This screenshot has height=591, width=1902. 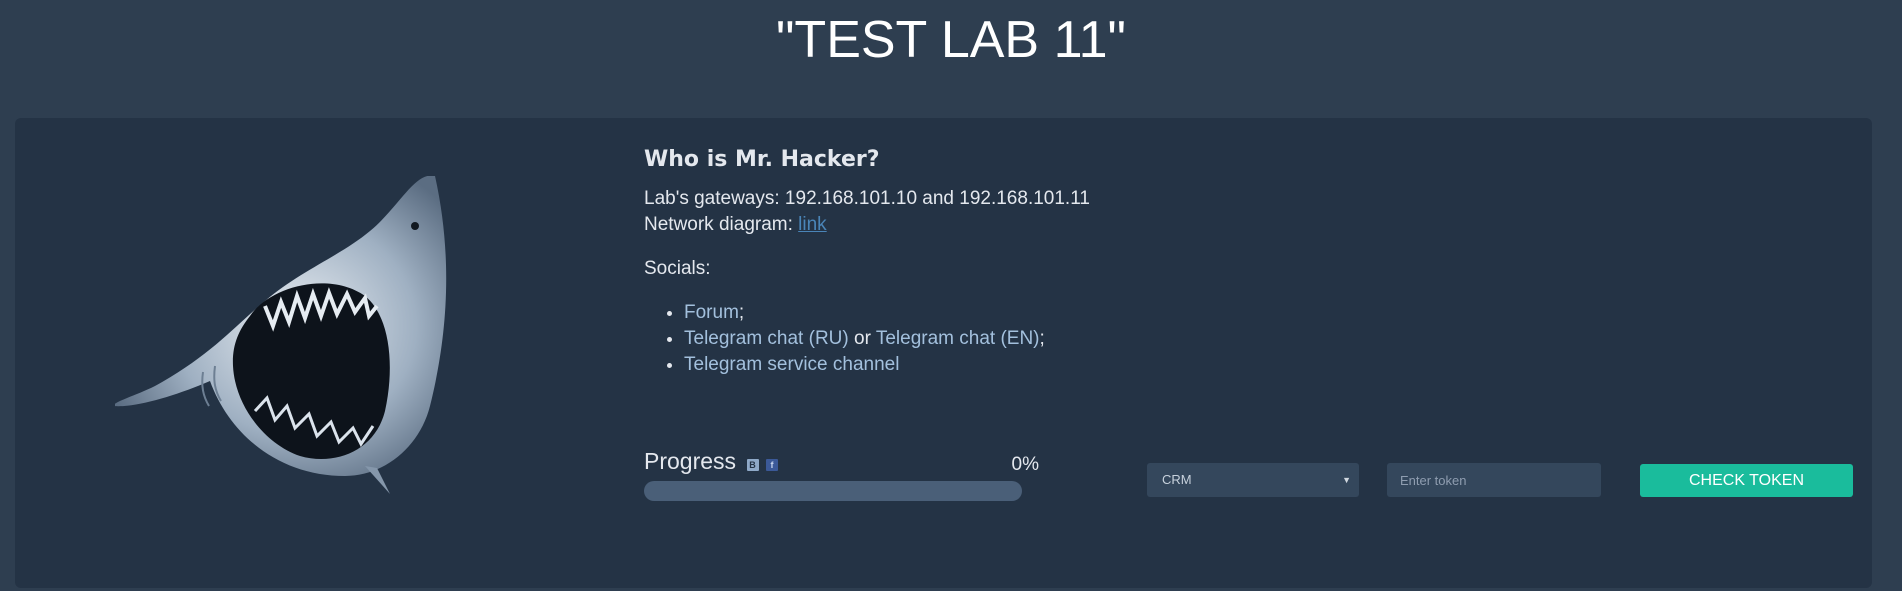 What do you see at coordinates (766, 338) in the screenshot?
I see `telegram-ru-link: Telegram chat (RU)` at bounding box center [766, 338].